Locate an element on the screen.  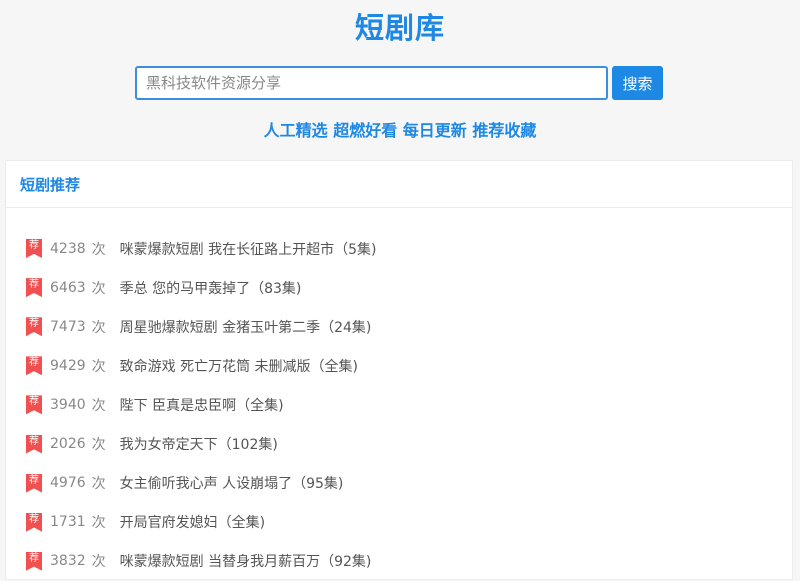
list-item: 荐 3832 次 咪蒙爆款短剧 当替身我月薪百万（92集) is located at coordinates (399, 561).